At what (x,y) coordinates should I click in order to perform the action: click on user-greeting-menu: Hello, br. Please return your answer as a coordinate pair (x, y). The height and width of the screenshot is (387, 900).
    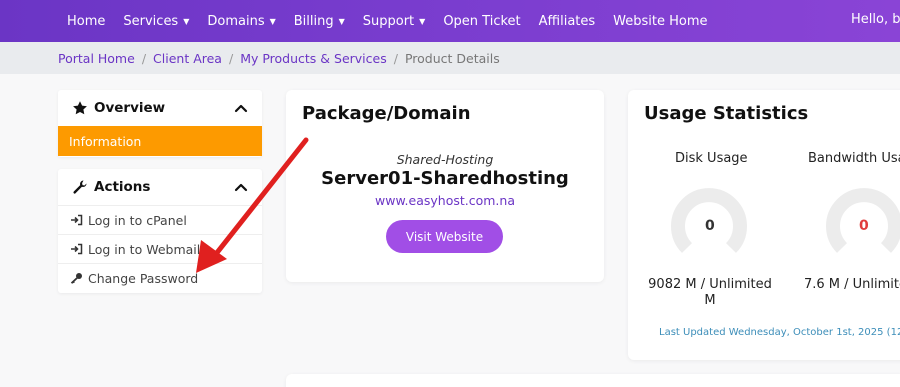
    Looking at the image, I should click on (875, 19).